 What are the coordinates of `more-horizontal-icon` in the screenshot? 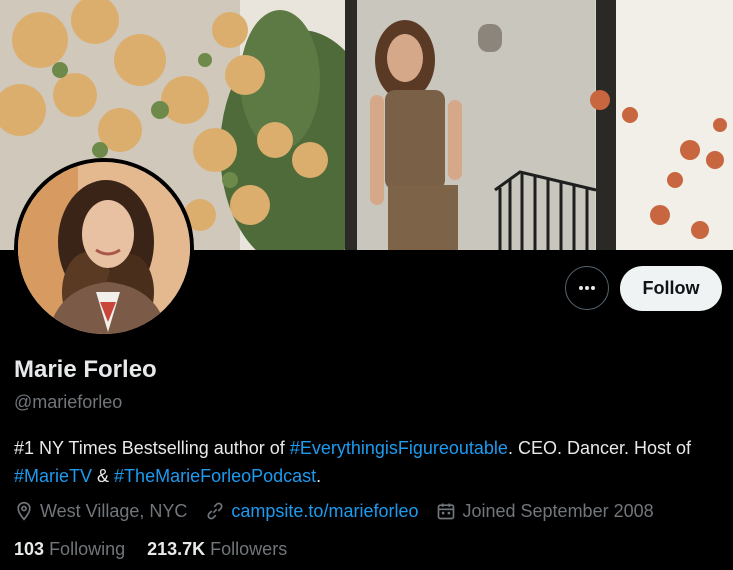 It's located at (587, 288).